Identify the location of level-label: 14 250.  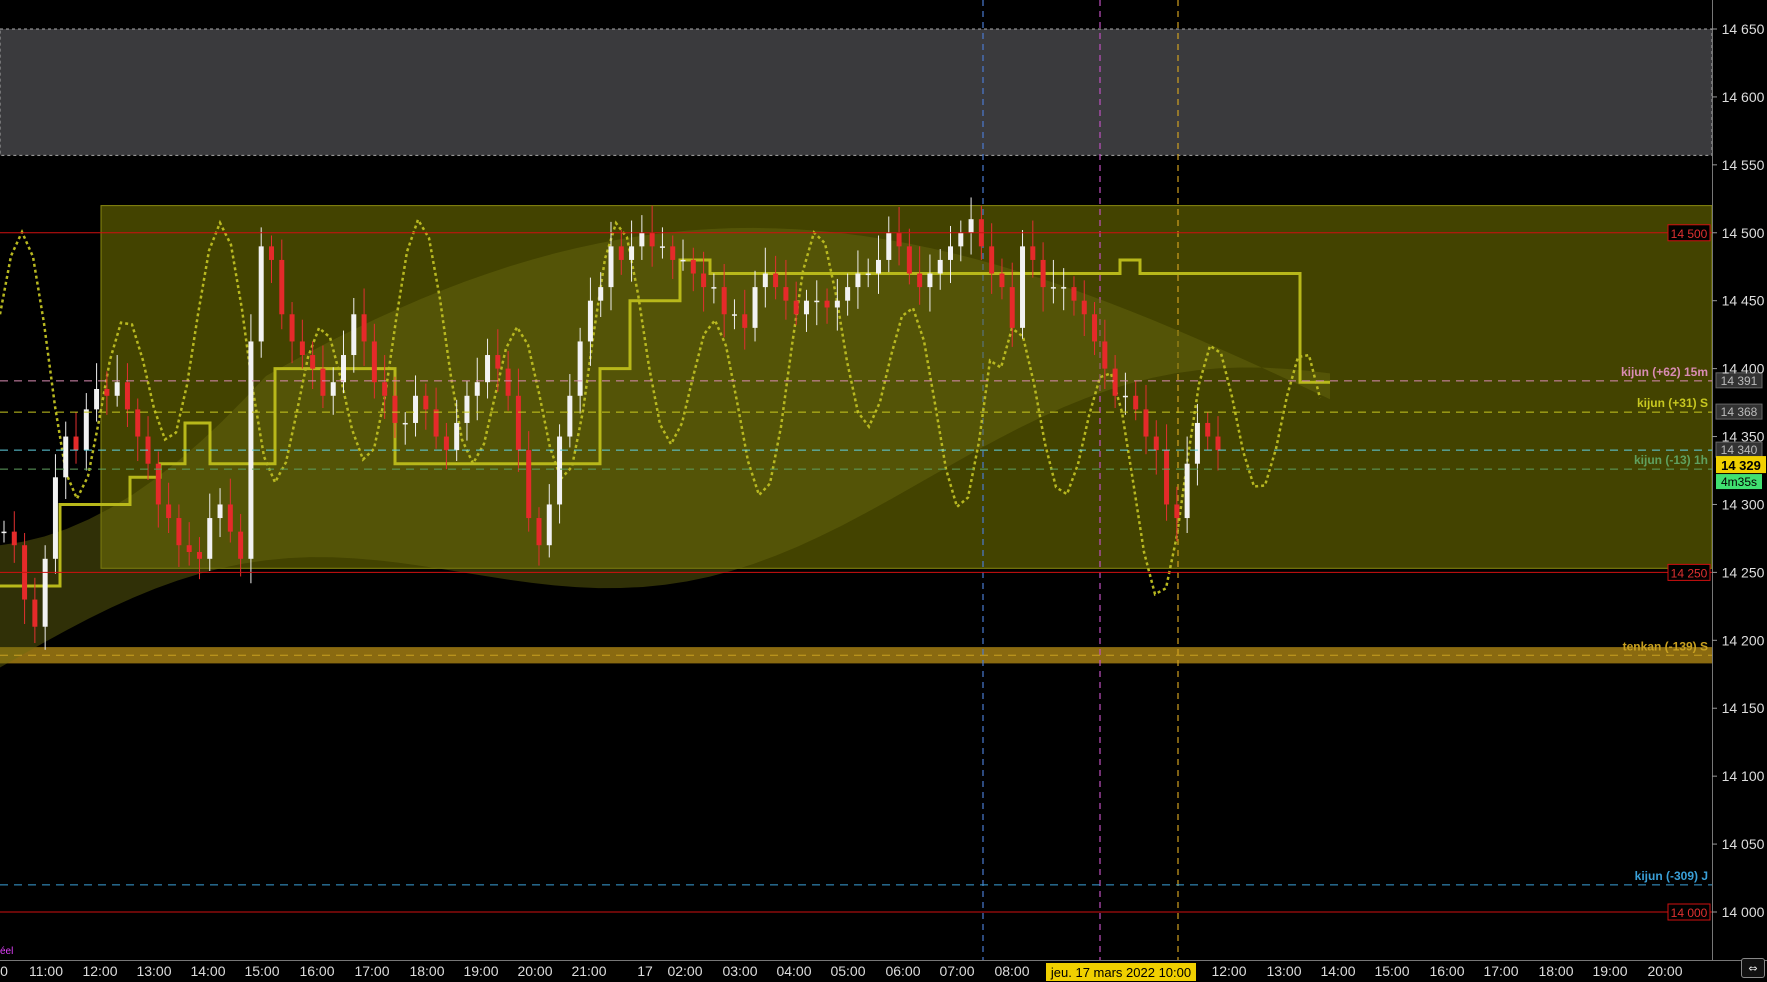
(1689, 573).